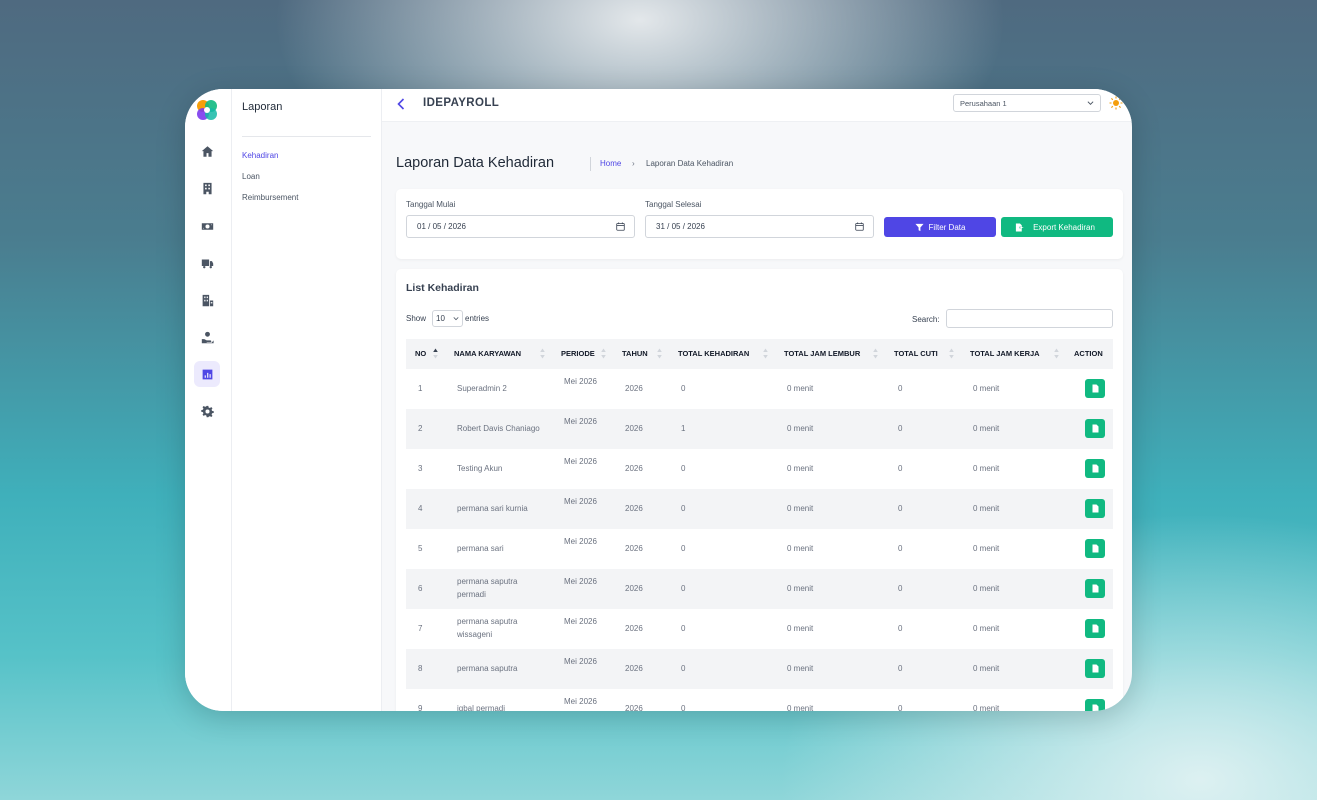  What do you see at coordinates (1005, 353) in the screenshot?
I see `column-header-total-jam-kerja: TOTAL JAM KERJA` at bounding box center [1005, 353].